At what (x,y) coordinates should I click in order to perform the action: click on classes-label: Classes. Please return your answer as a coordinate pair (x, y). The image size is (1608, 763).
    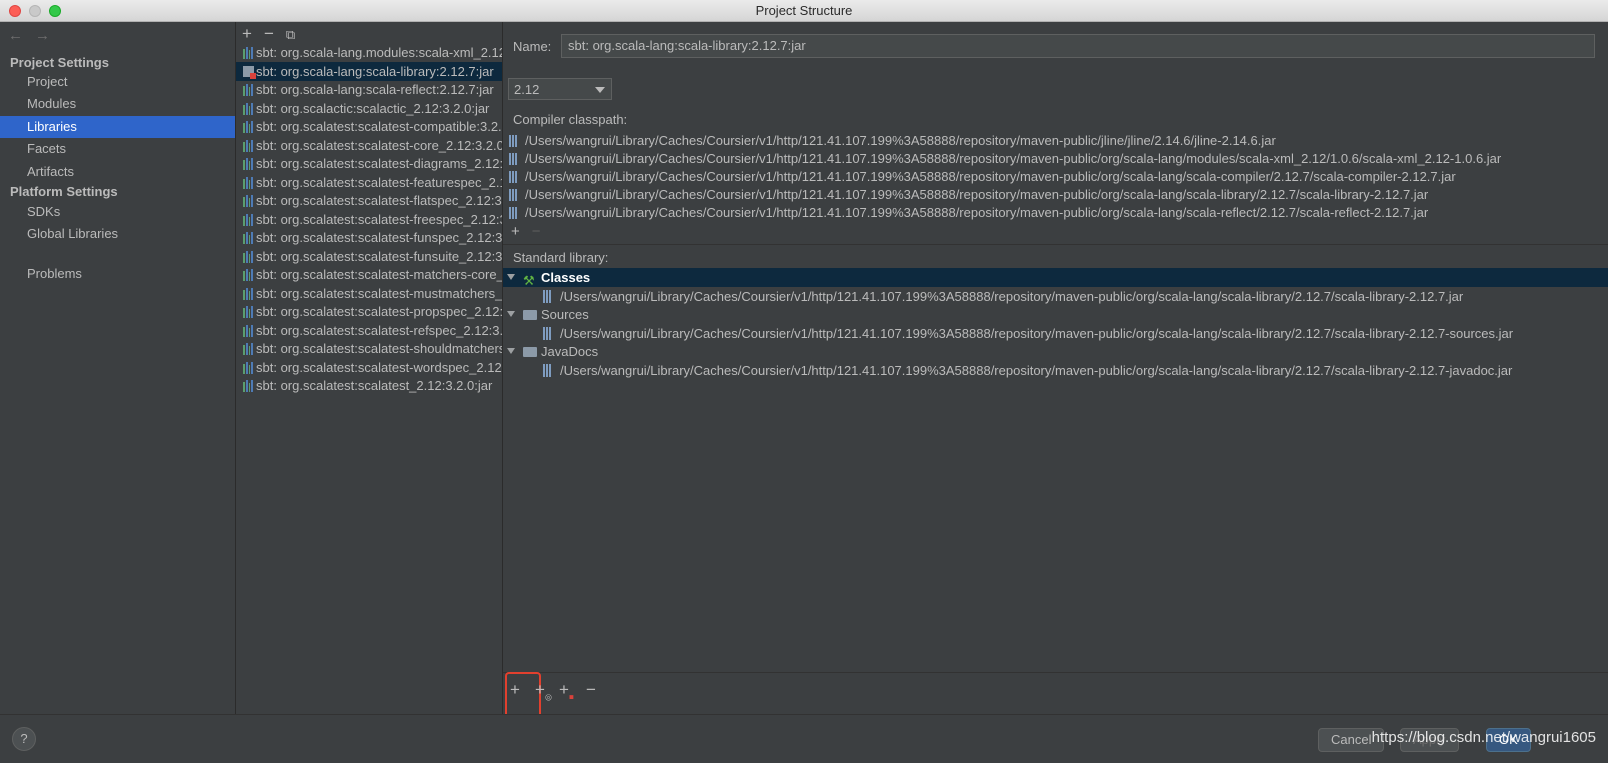
    Looking at the image, I should click on (566, 277).